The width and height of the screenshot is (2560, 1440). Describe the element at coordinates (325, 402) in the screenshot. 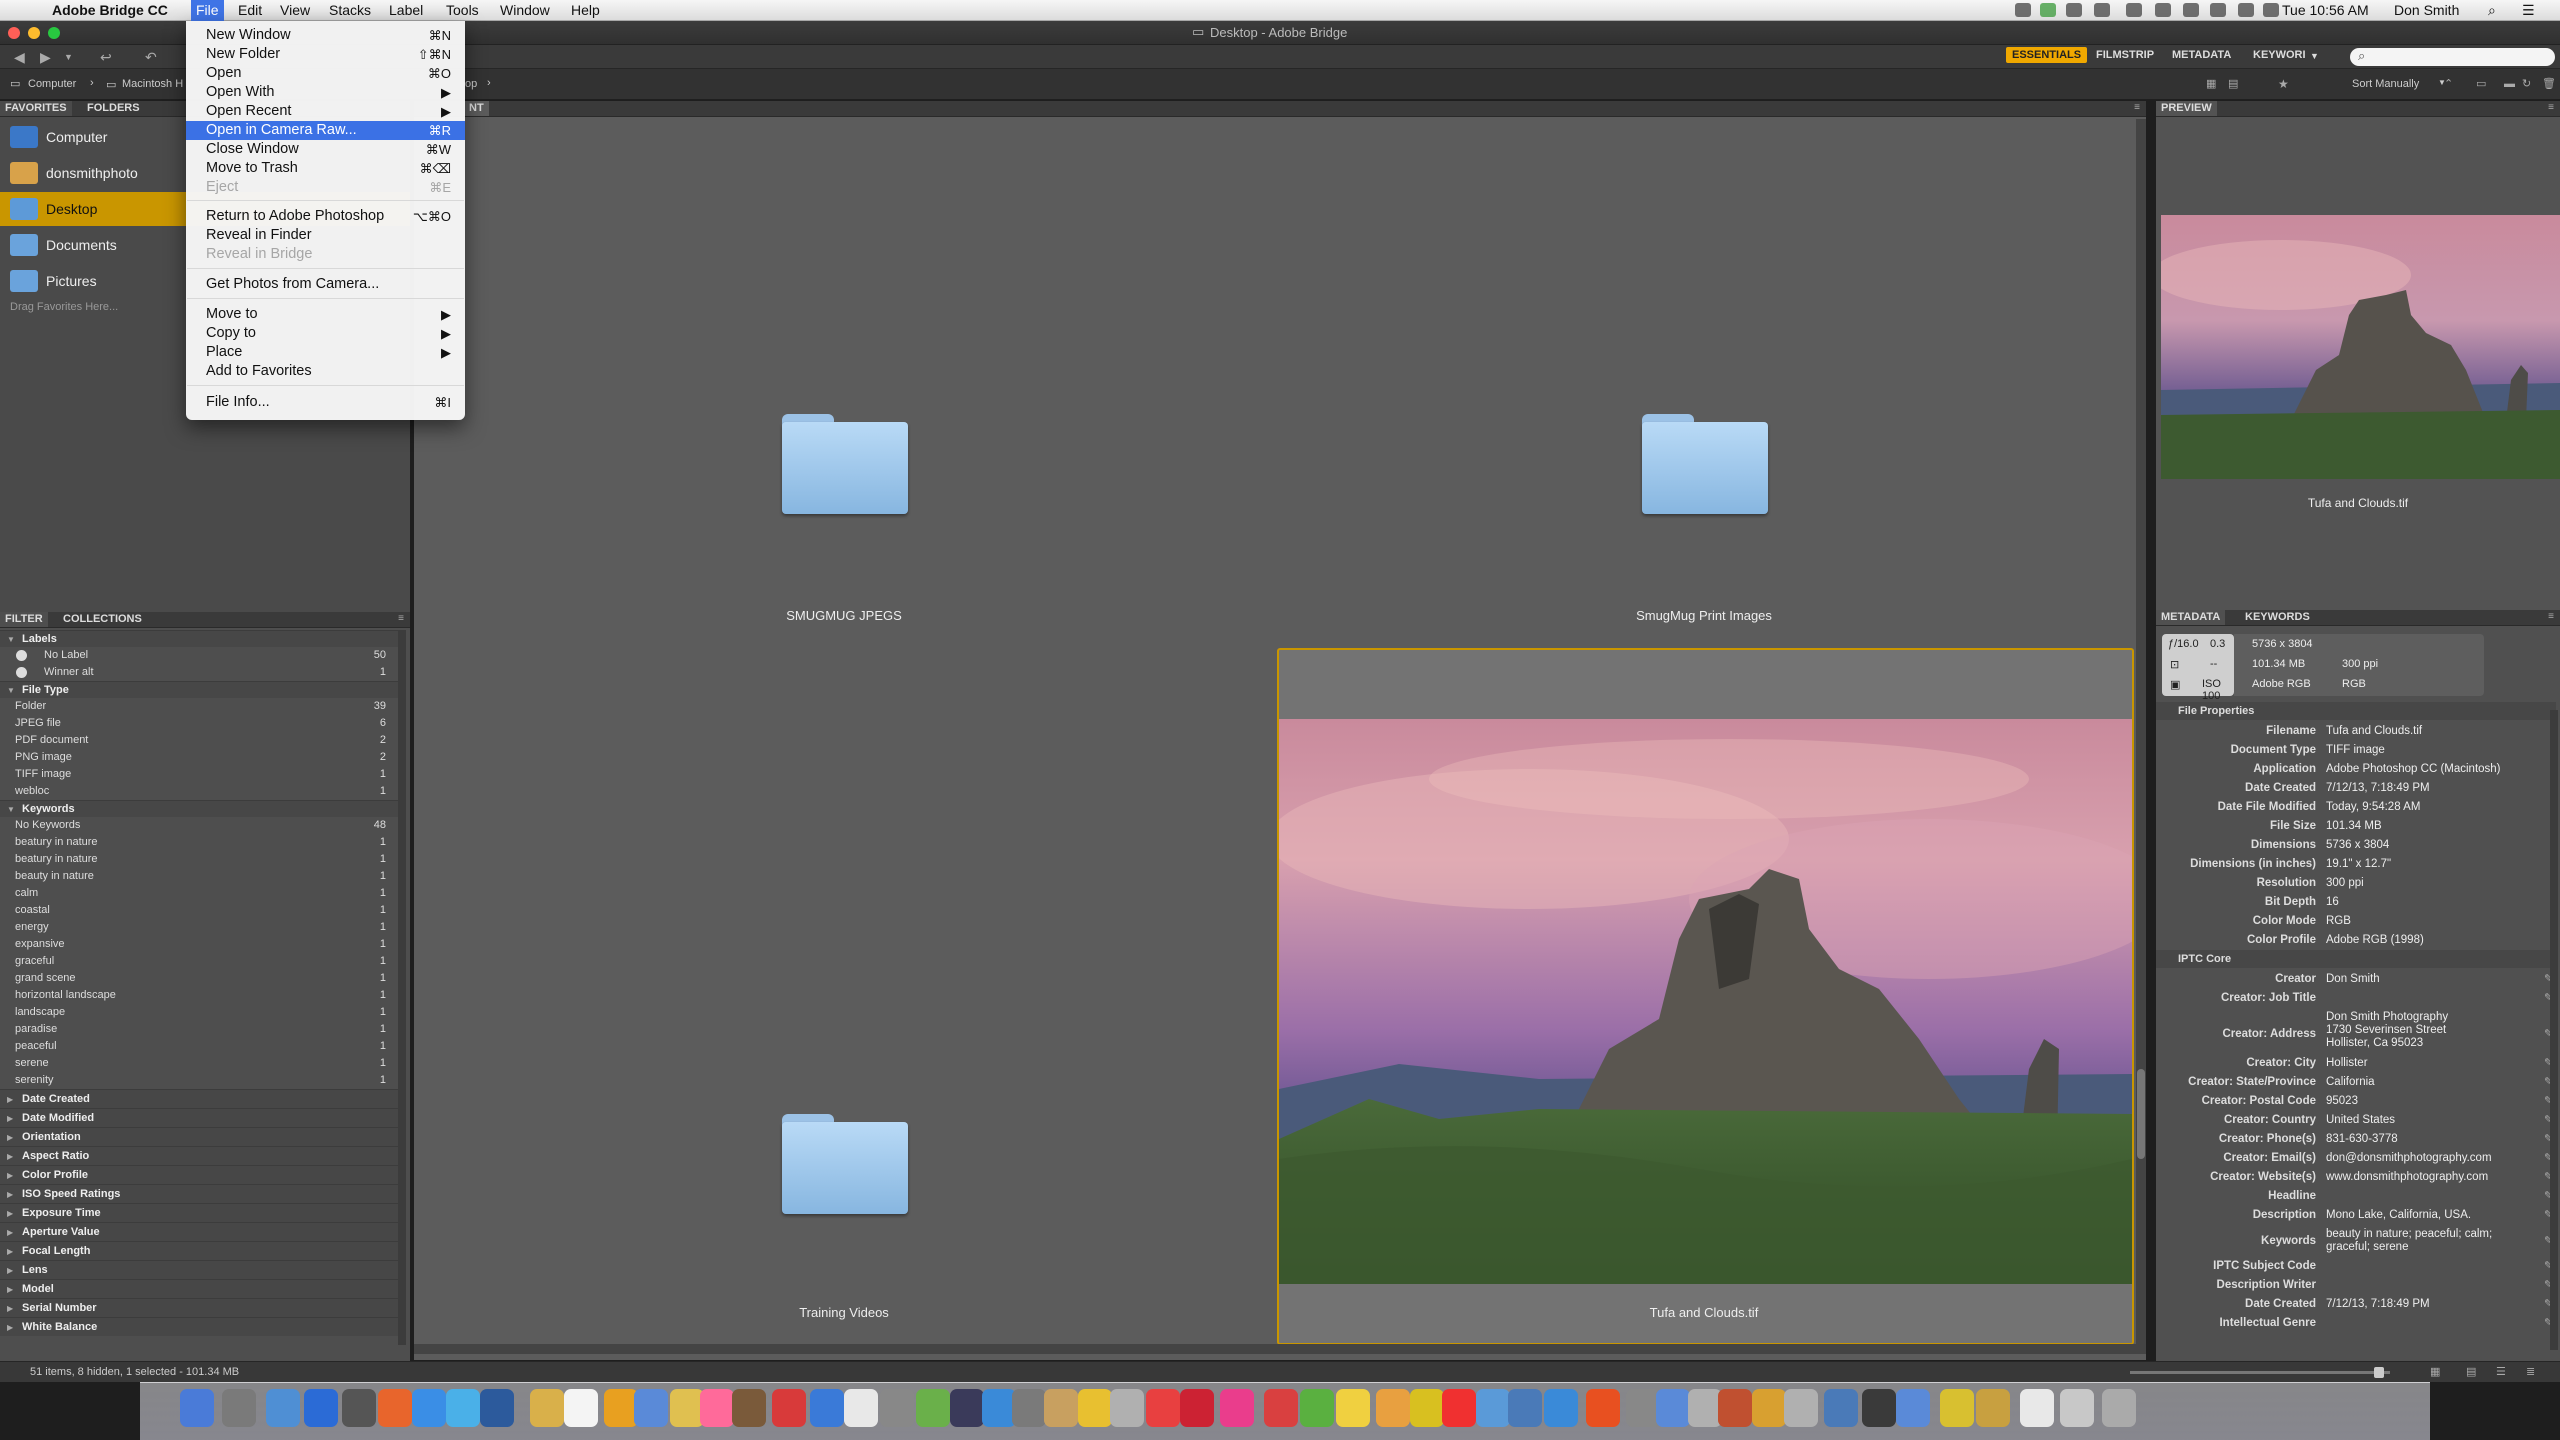

I see `menu-item: File Info... ⌘I` at that location.